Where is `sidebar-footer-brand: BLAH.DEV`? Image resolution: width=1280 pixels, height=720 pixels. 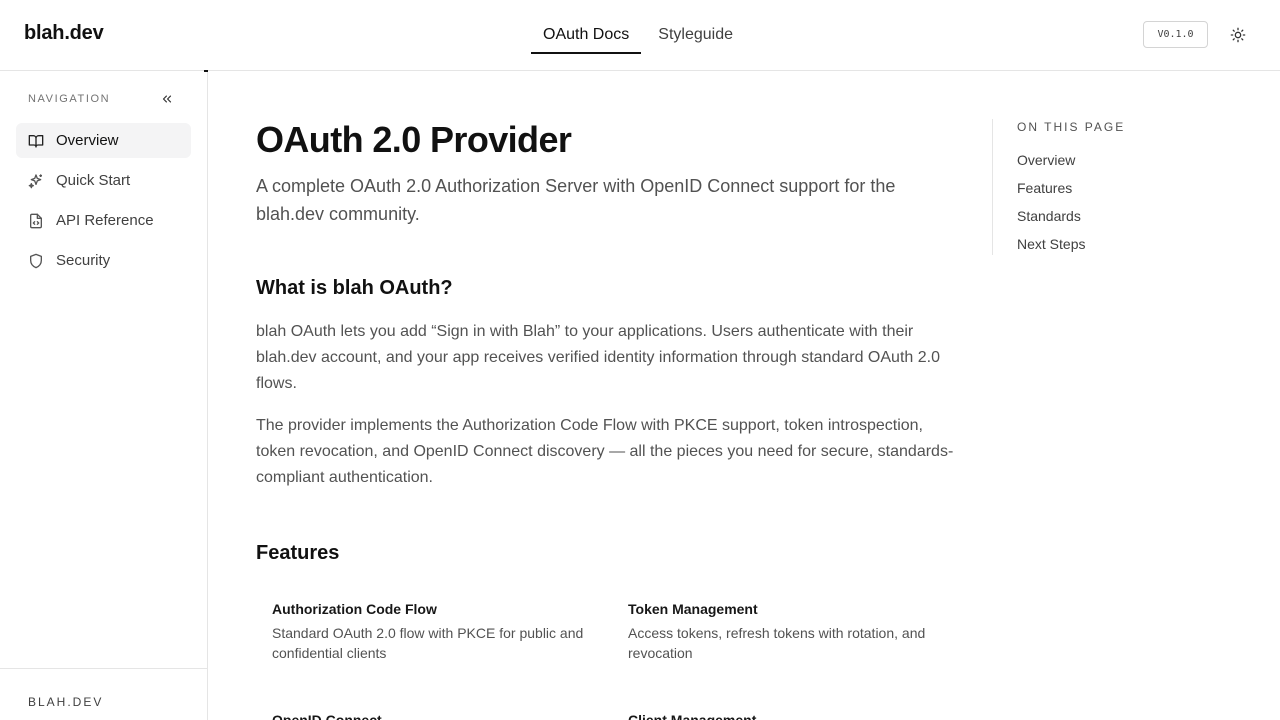 sidebar-footer-brand: BLAH.DEV is located at coordinates (65, 702).